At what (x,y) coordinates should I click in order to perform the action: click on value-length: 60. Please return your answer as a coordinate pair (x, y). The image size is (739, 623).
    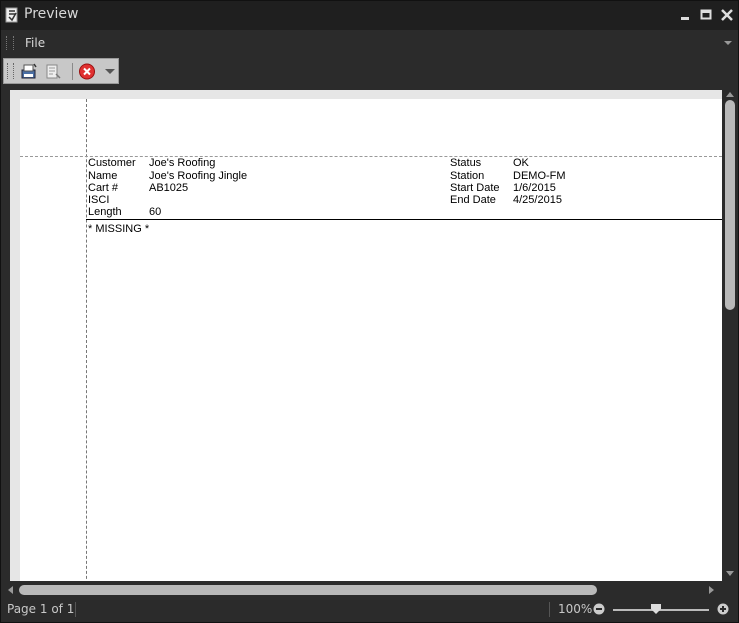
    Looking at the image, I should click on (155, 212).